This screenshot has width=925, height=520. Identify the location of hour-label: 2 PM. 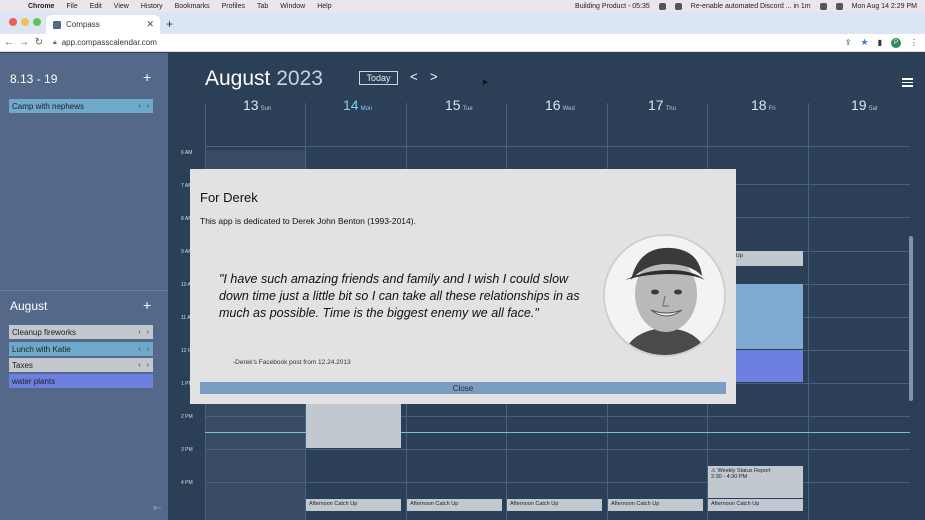
(187, 417).